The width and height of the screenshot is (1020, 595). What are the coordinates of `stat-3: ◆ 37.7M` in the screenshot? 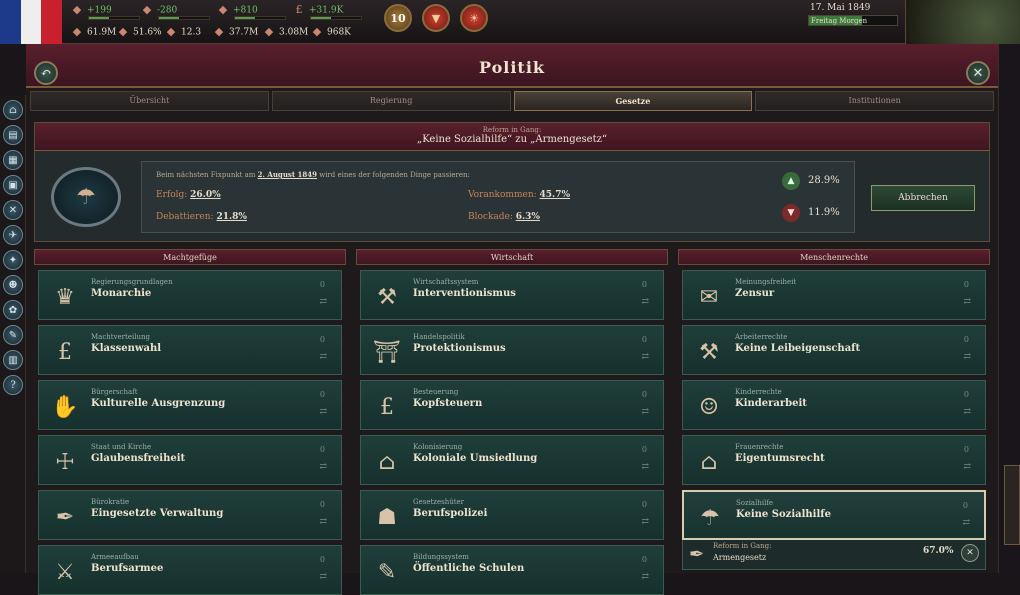 It's located at (235, 32).